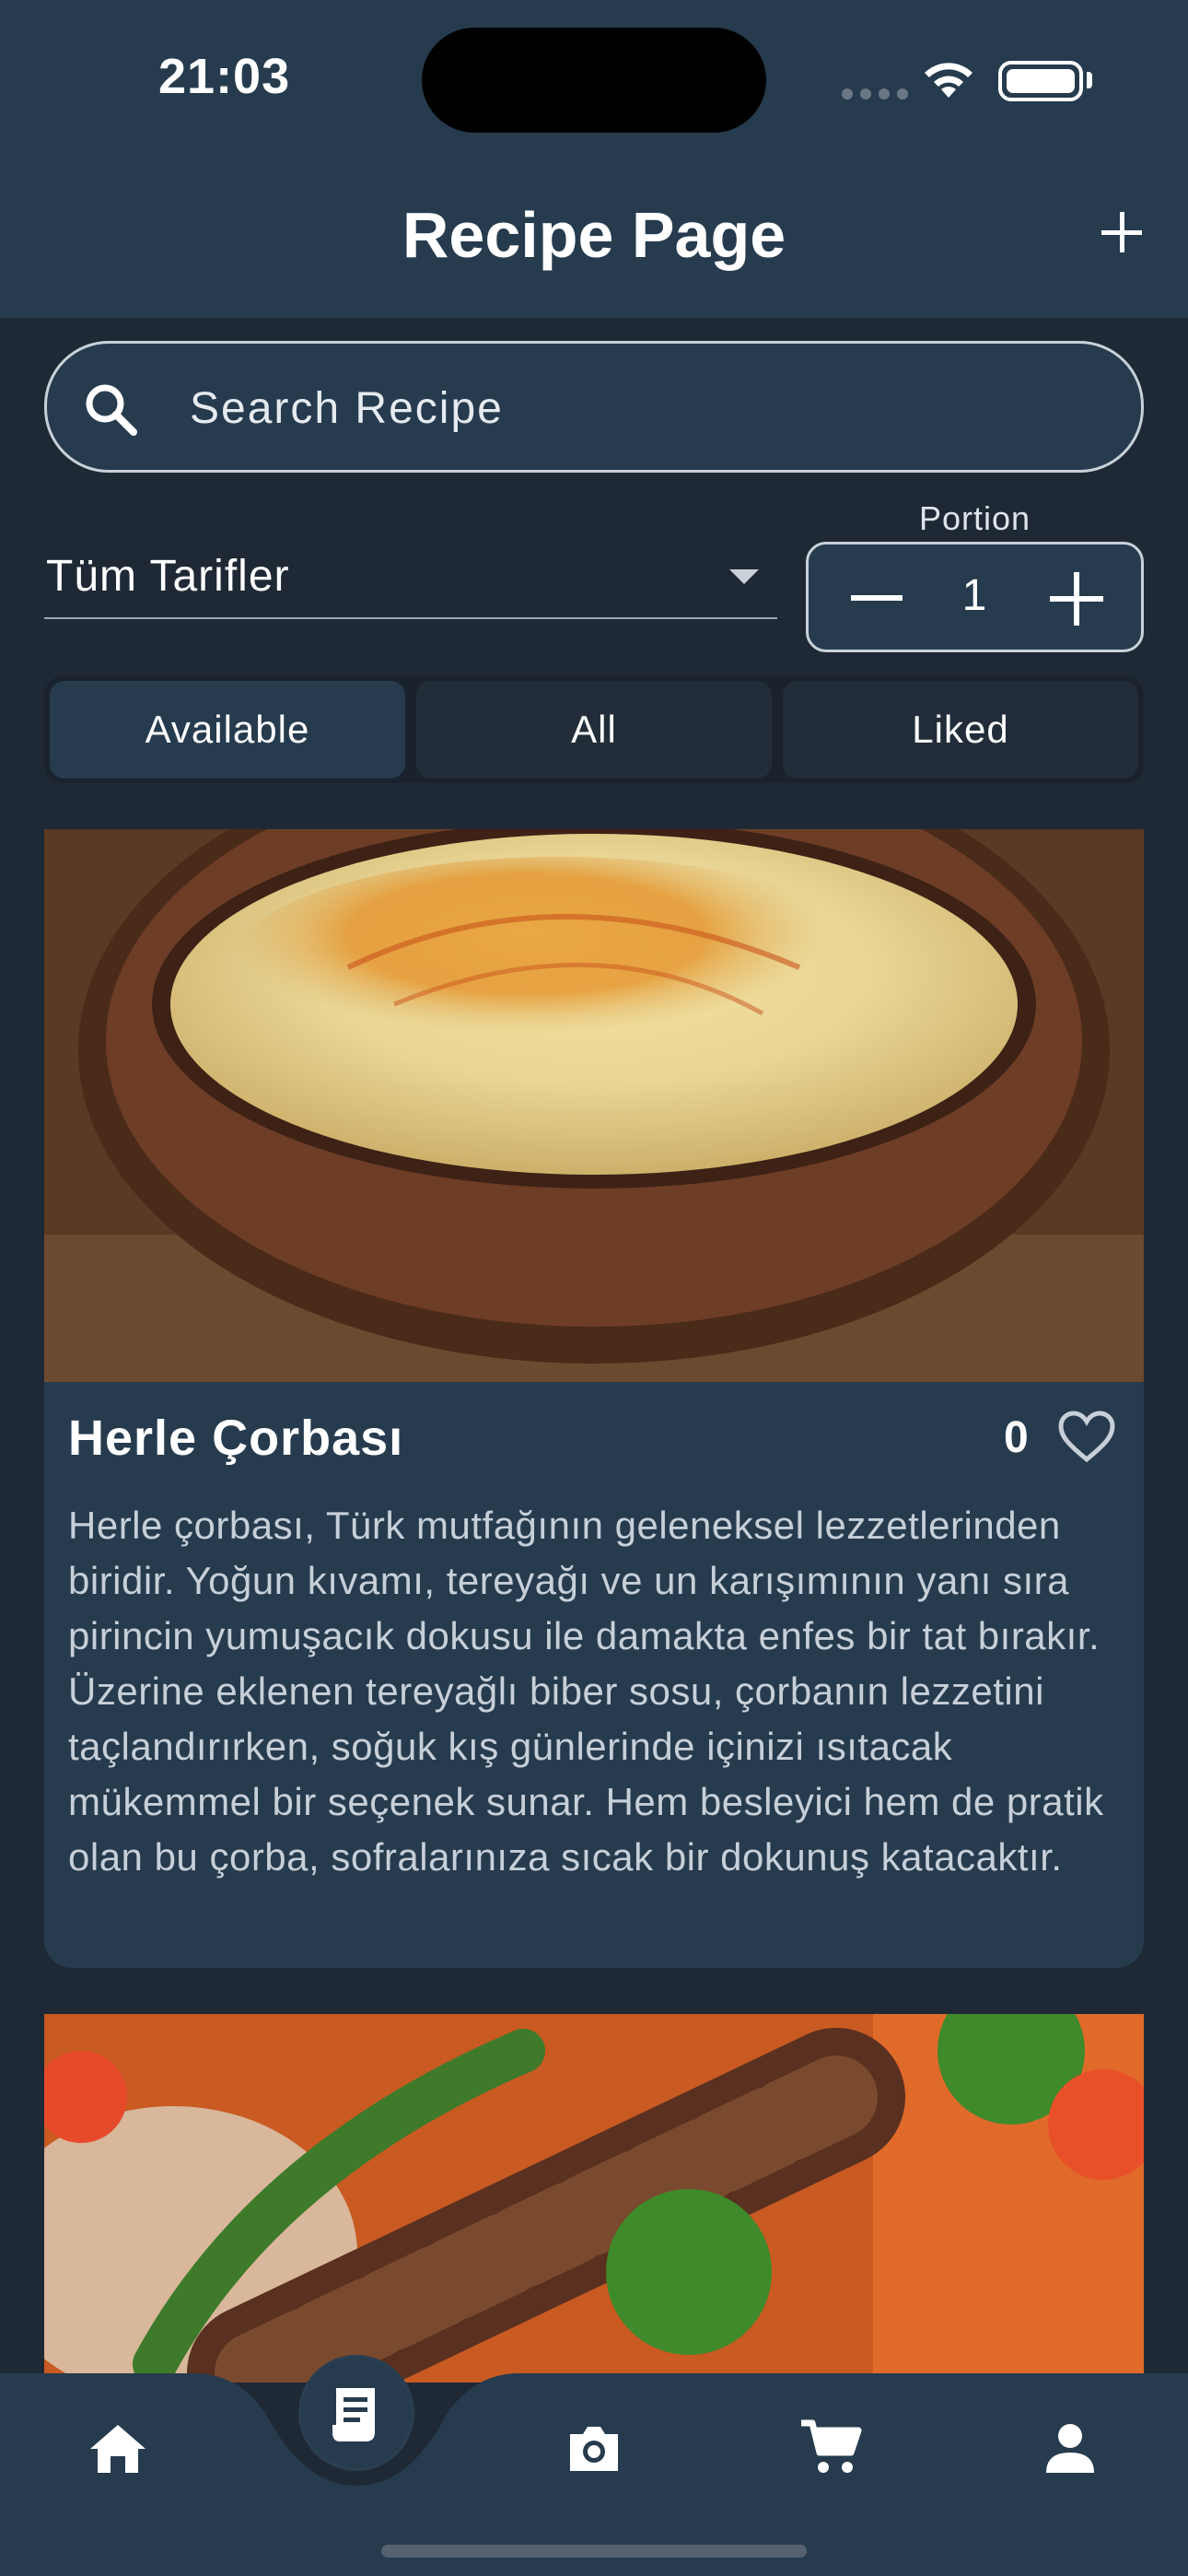 The image size is (1188, 2576). I want to click on tab-all: All, so click(594, 730).